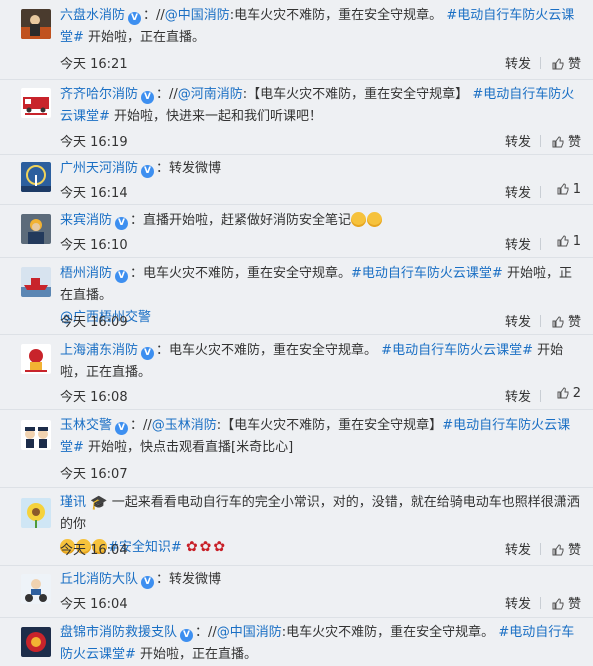  Describe the element at coordinates (36, 359) in the screenshot. I see `mascot-avatar` at that location.